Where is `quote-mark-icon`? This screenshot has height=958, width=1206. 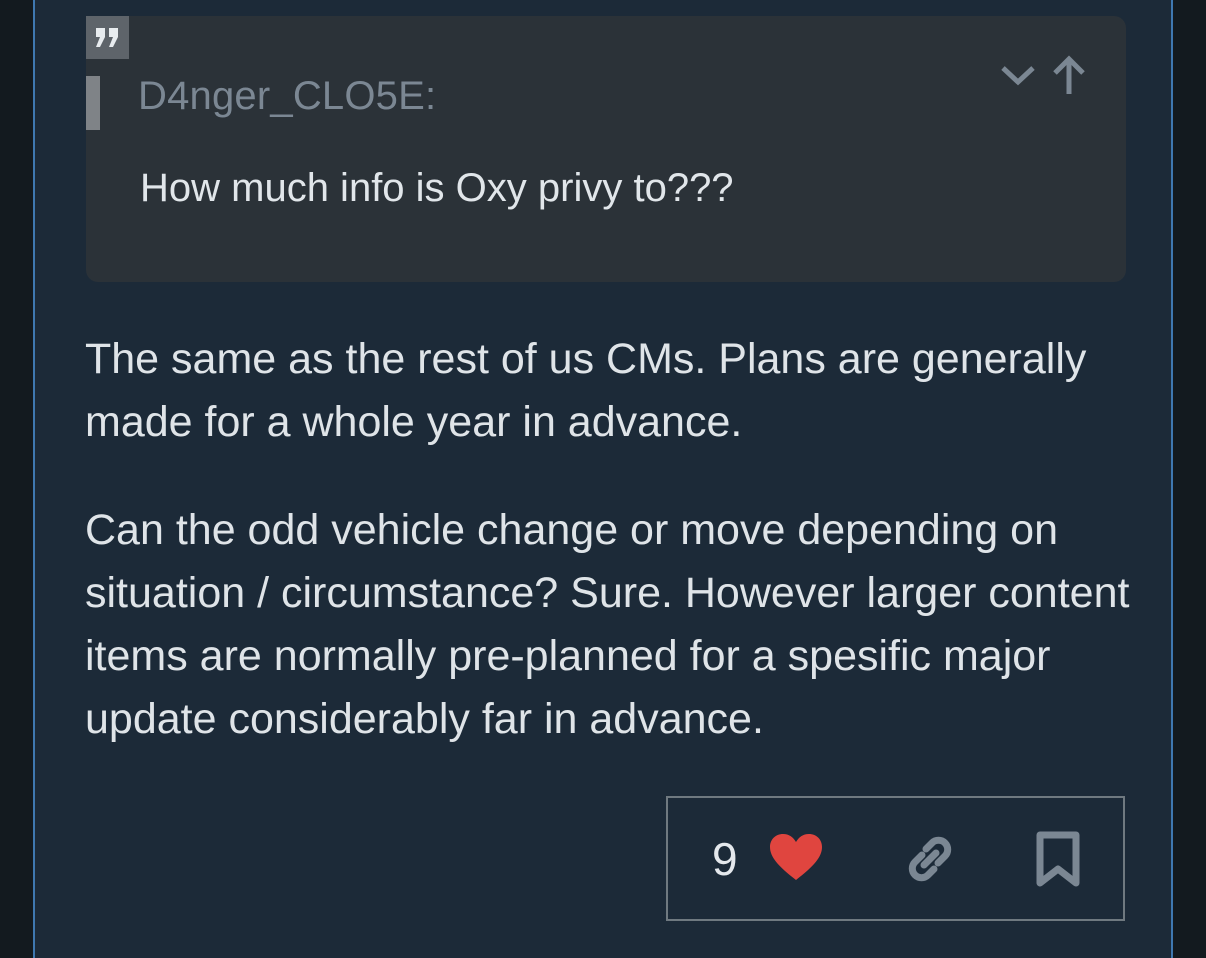 quote-mark-icon is located at coordinates (107, 37).